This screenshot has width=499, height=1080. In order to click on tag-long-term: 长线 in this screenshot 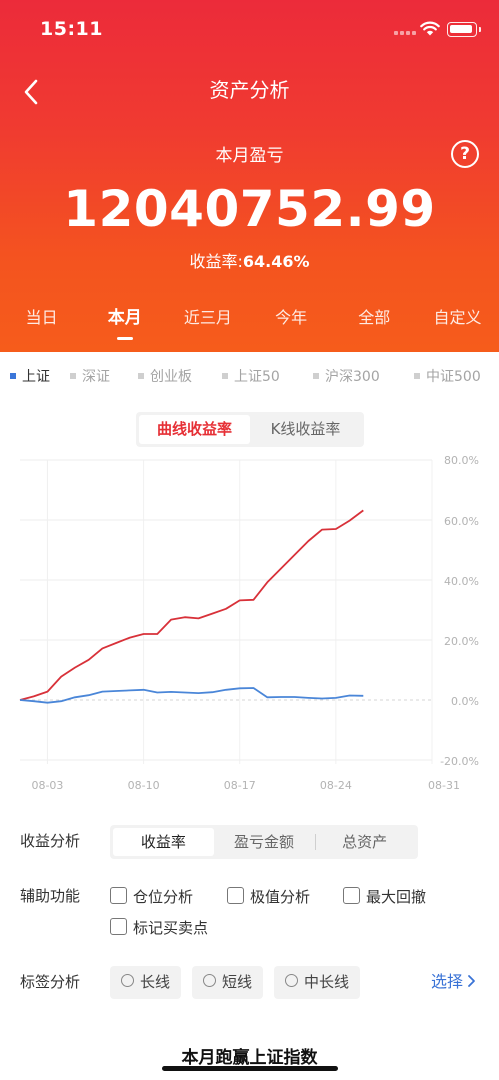, I will do `click(146, 982)`.